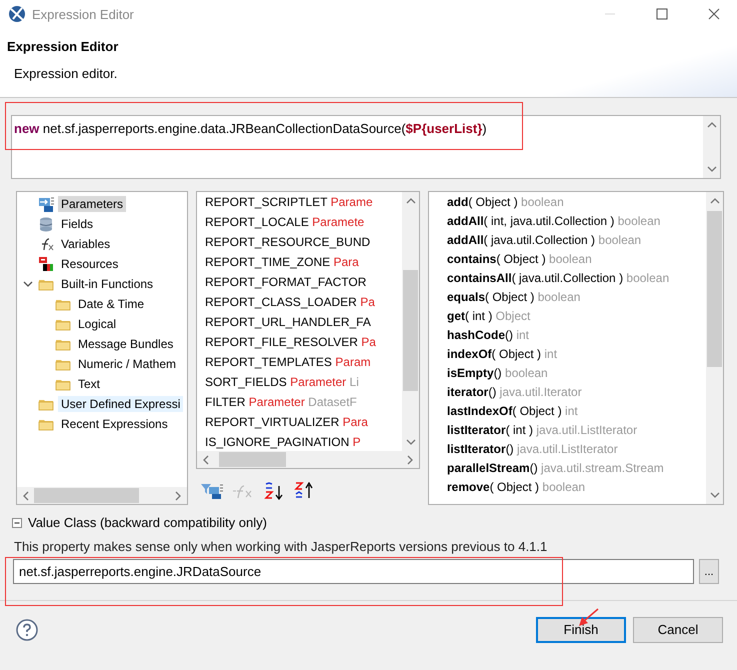 The height and width of the screenshot is (670, 737). What do you see at coordinates (212, 491) in the screenshot?
I see `filter-icon` at bounding box center [212, 491].